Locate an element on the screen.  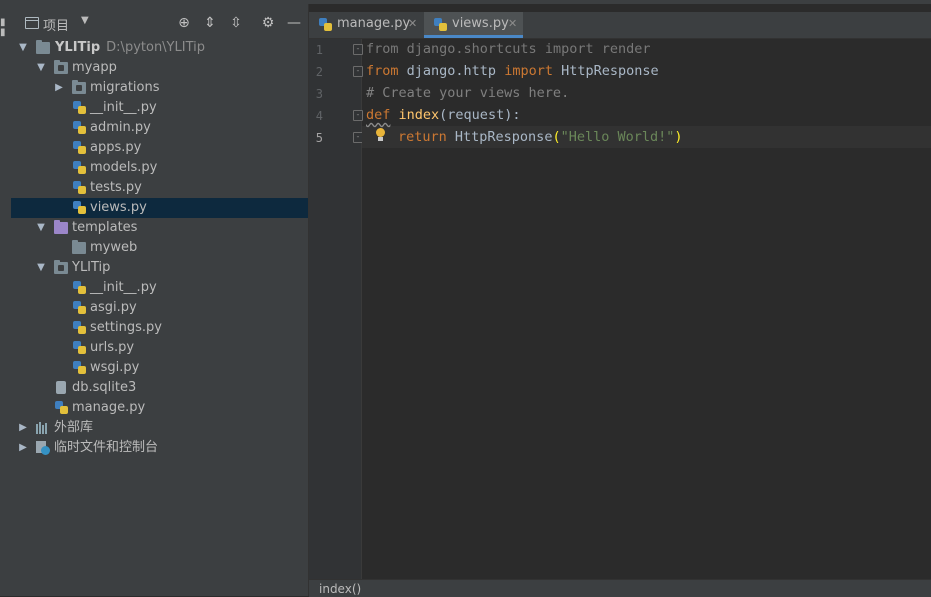
tree-item-ylitip-package: ▼ YLITip is located at coordinates (159, 268).